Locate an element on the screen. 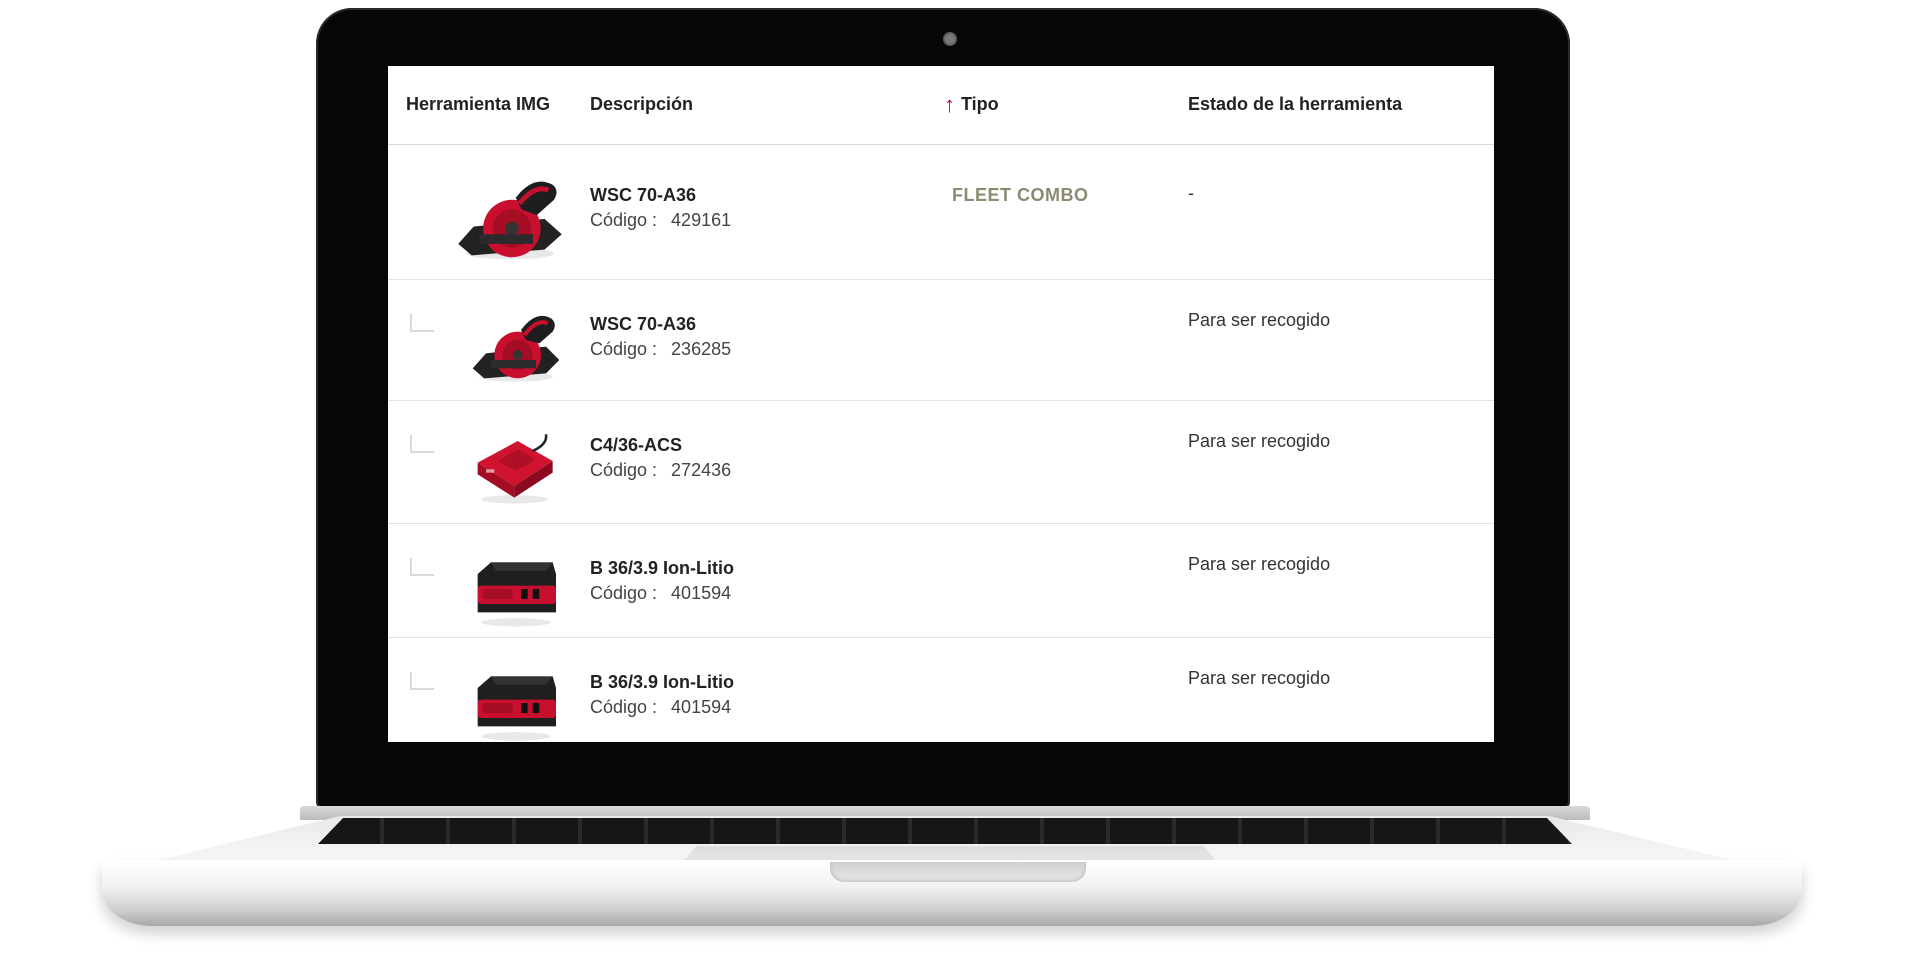  tool-description: C4/36-ACS Código :272436 is located at coordinates (660, 458).